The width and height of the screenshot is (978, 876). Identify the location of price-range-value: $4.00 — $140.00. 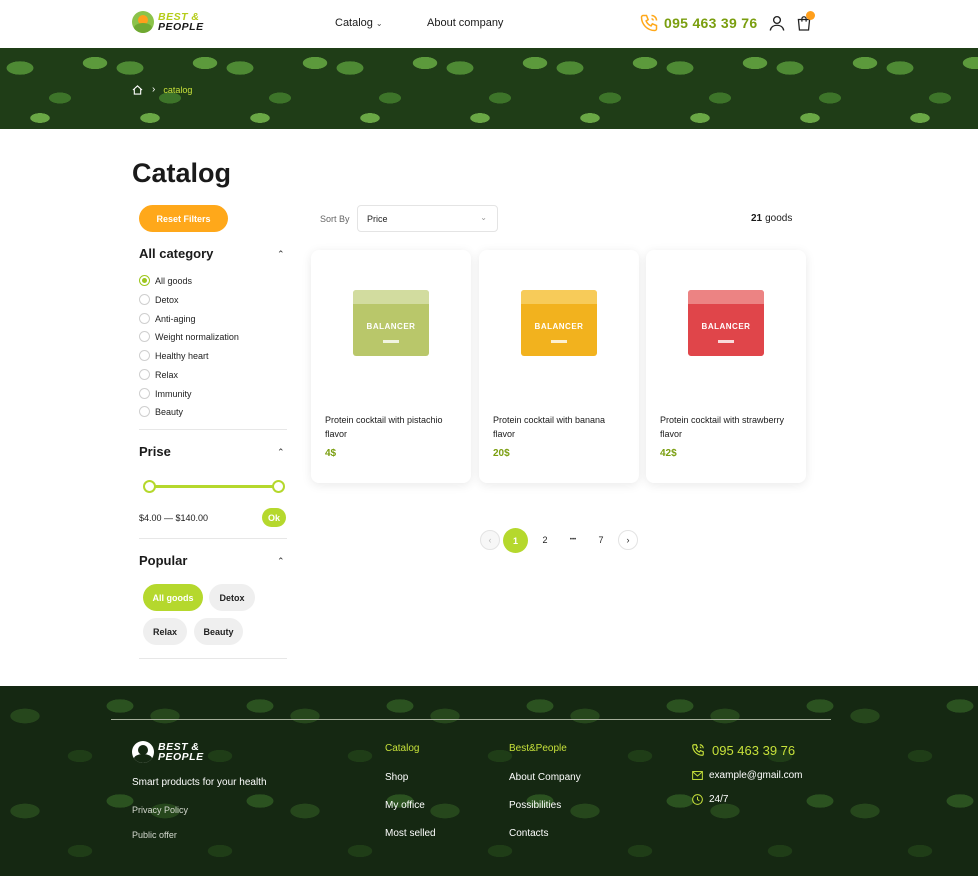
(174, 518).